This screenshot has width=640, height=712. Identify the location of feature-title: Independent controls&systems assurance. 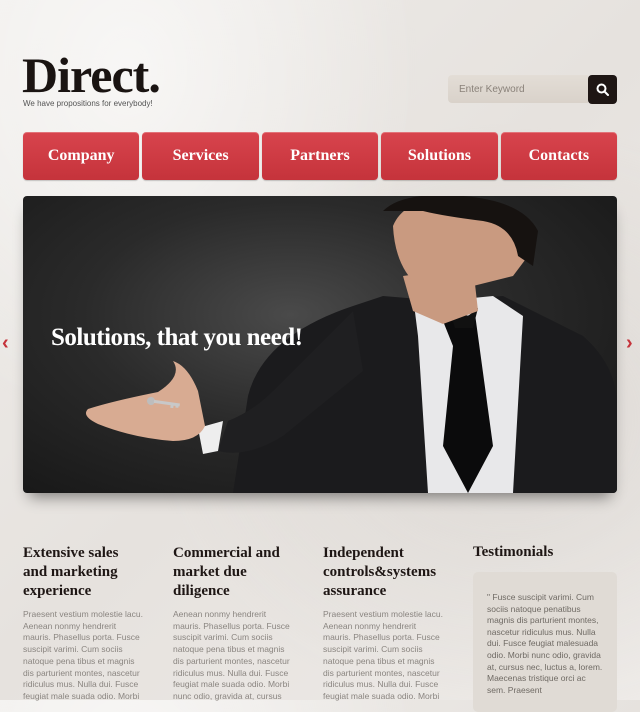
(384, 572).